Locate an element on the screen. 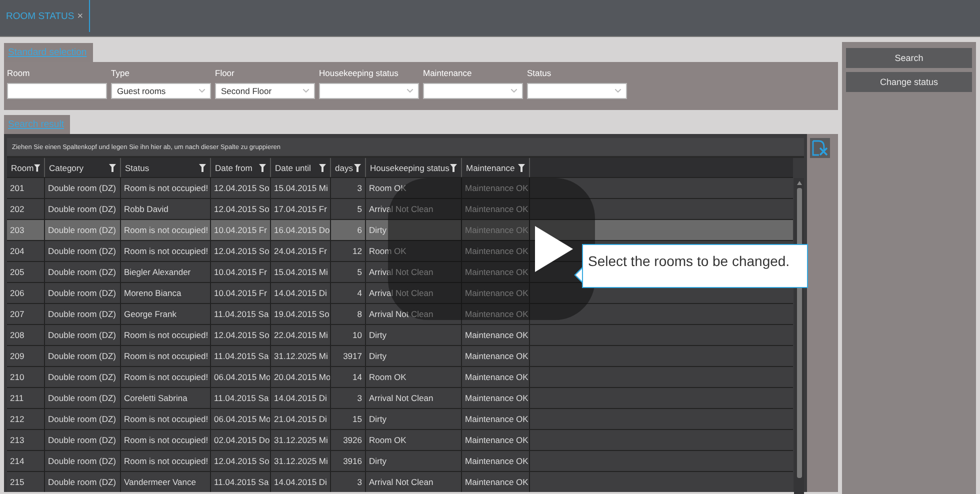 The width and height of the screenshot is (980, 494). table-row: 213 Double room (DZ) Room is not occupied! 02.04.2015 Do 31.12.2025 Mi 3926 Room OK Maintenance OK is located at coordinates (400, 439).